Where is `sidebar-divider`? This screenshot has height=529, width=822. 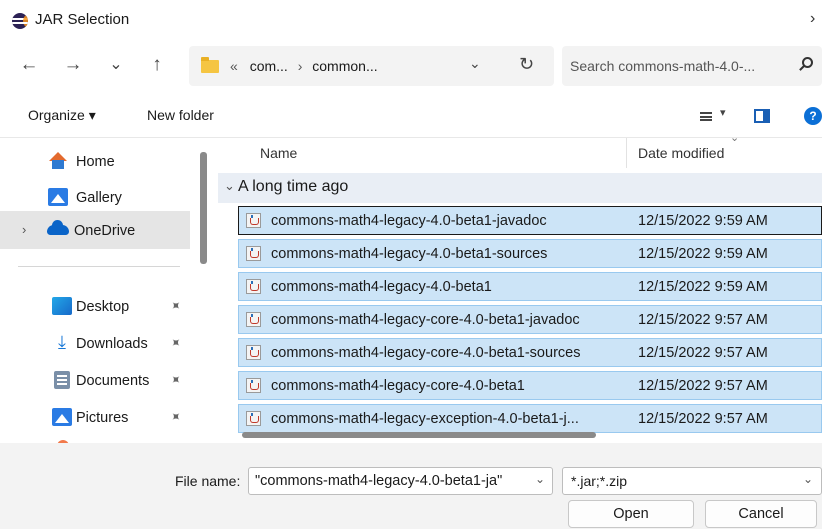 sidebar-divider is located at coordinates (99, 266).